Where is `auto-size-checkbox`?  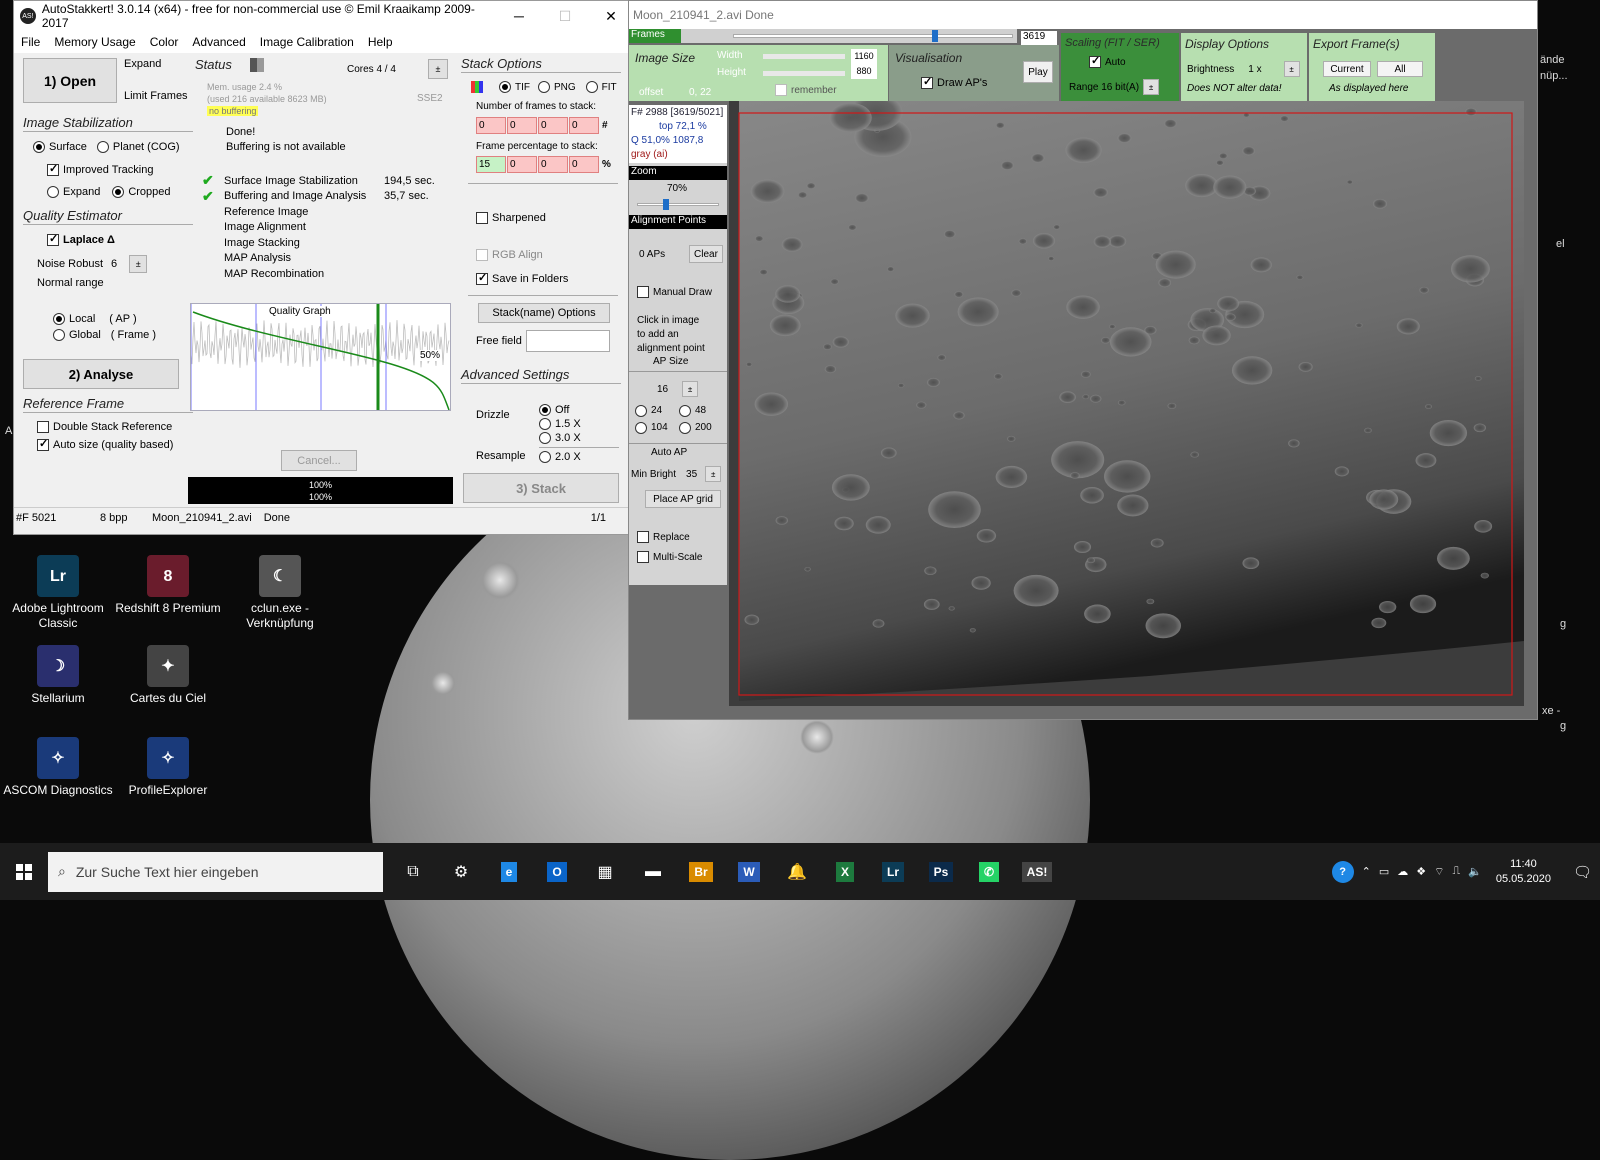 auto-size-checkbox is located at coordinates (43, 444).